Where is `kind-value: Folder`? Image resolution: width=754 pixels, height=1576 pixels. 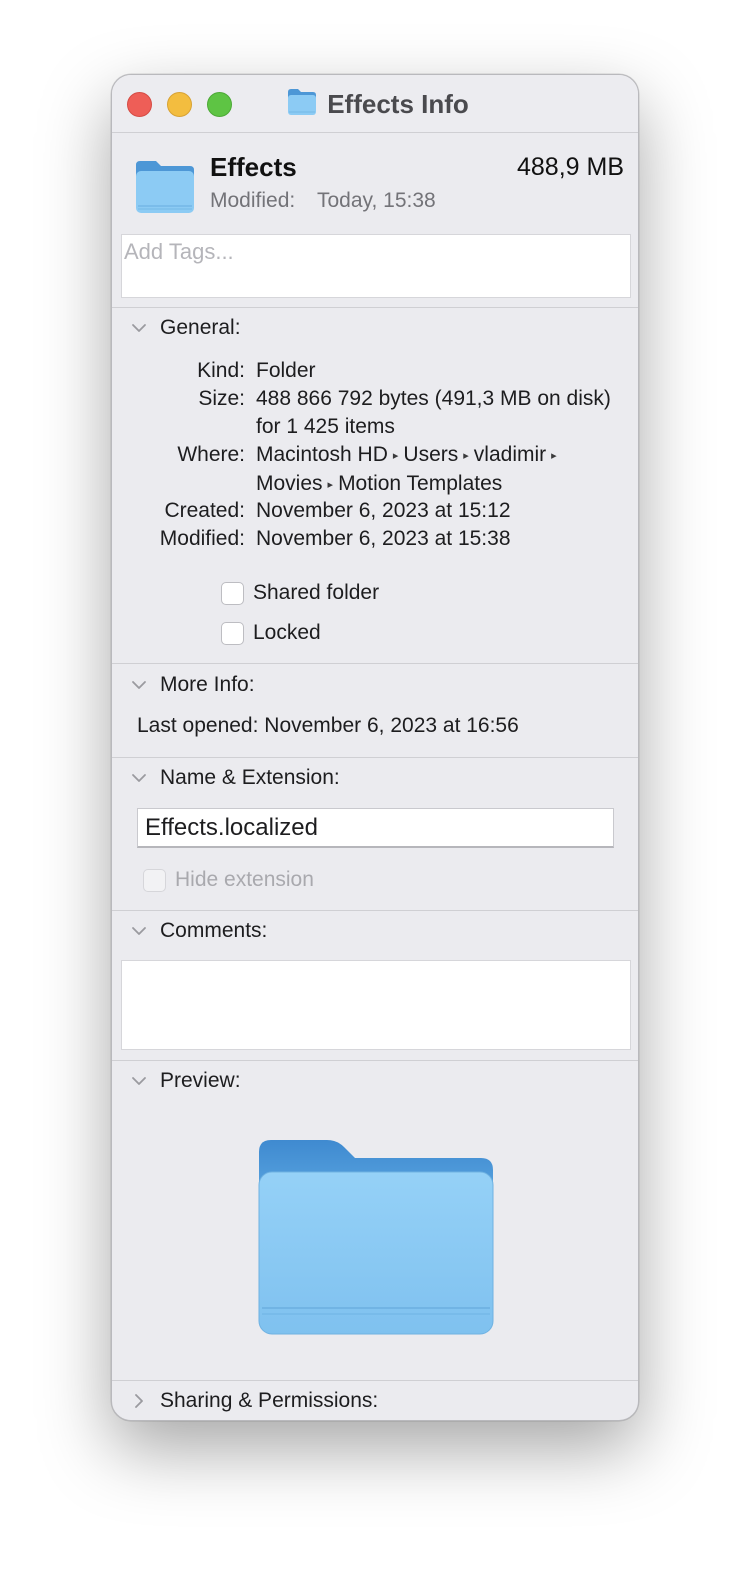 kind-value: Folder is located at coordinates (286, 370).